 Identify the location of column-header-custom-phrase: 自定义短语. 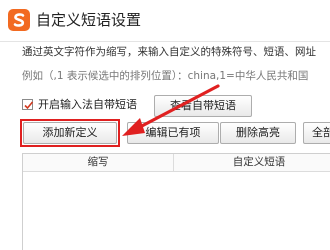
(251, 162).